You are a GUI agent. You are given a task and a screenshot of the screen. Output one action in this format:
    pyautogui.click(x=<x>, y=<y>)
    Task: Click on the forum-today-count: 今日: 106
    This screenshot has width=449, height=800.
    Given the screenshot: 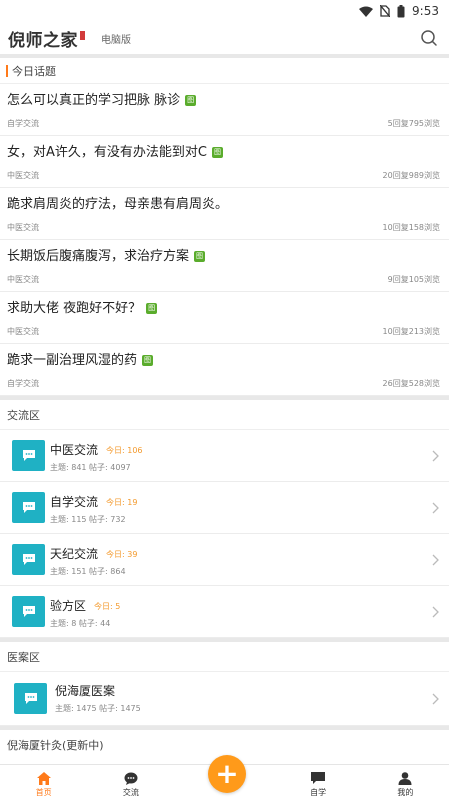 What is the action you would take?
    pyautogui.click(x=124, y=450)
    